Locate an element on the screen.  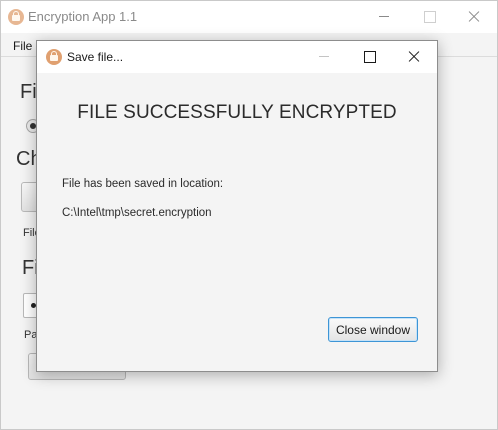
saved-file-path: C:\Intel\tmp\secret.encryption is located at coordinates (137, 213).